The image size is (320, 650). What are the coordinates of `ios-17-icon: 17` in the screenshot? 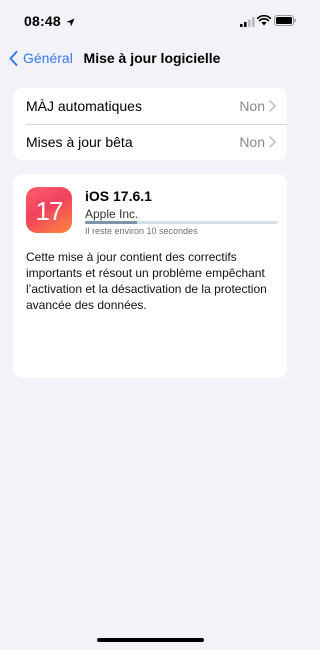 It's located at (49, 210).